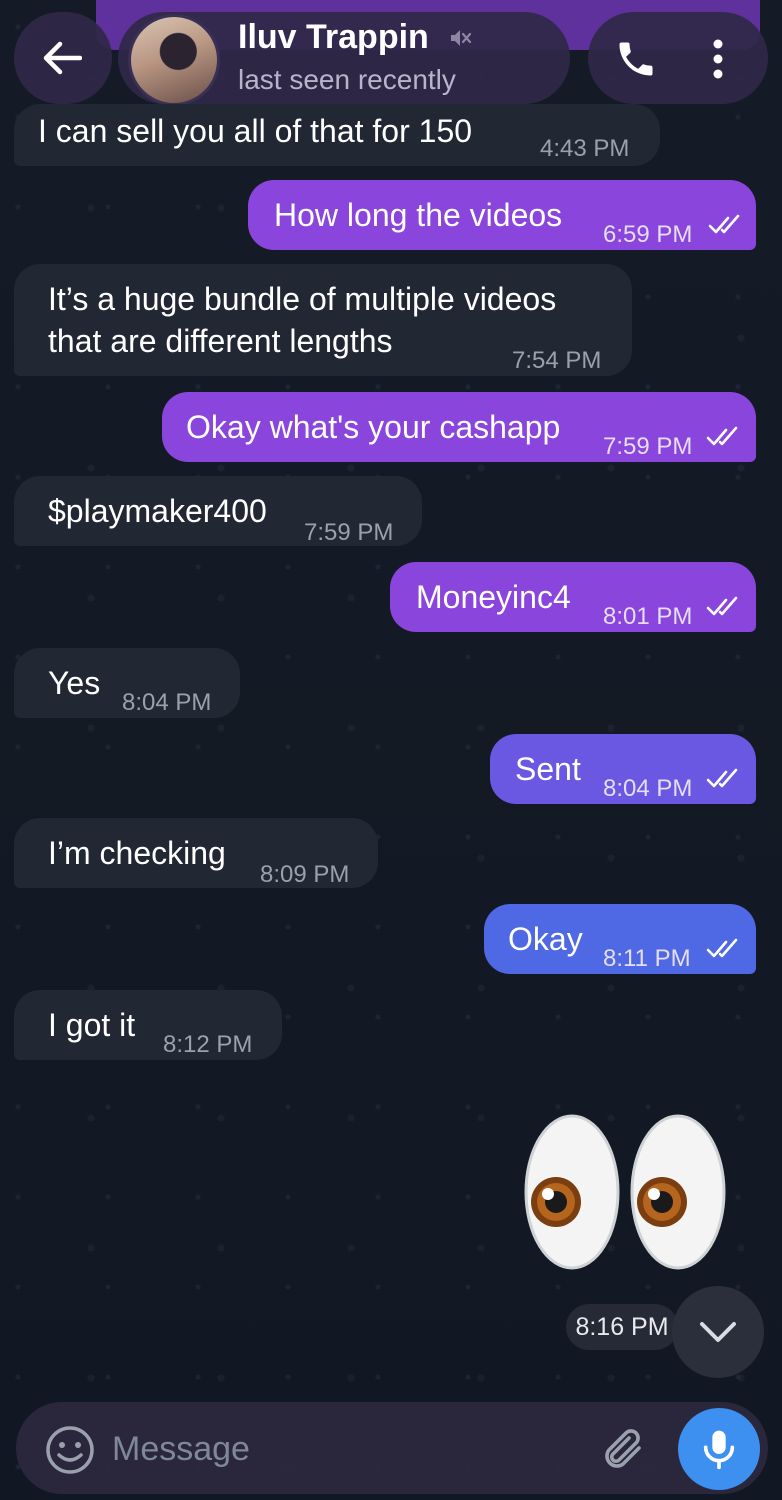 This screenshot has width=782, height=1500. I want to click on chat-title: Iluv Trappin, so click(333, 37).